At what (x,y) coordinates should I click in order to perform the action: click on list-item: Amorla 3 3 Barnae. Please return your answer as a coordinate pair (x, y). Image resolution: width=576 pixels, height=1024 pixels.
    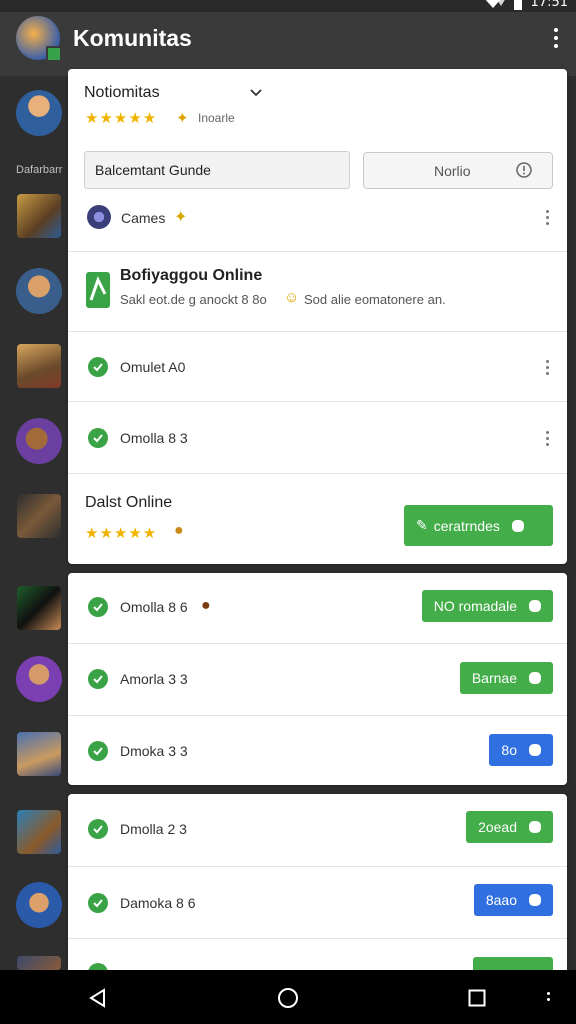
    Looking at the image, I should click on (317, 679).